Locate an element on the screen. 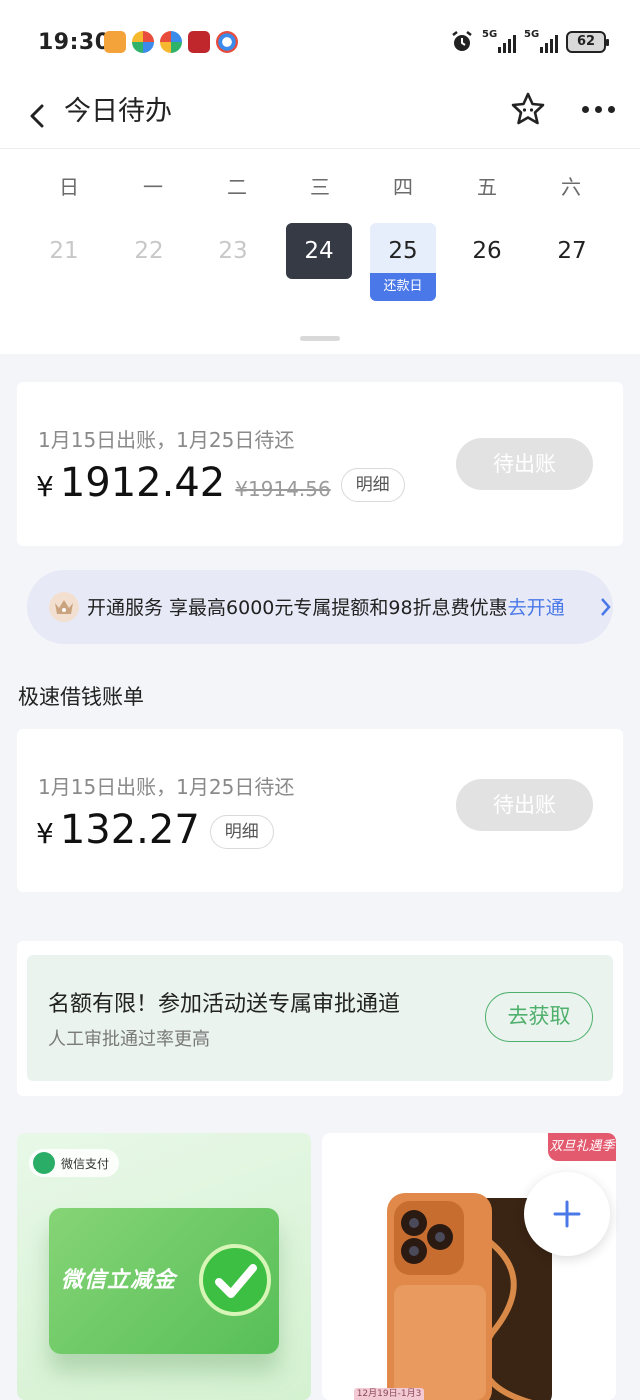 The image size is (640, 1400). add-button is located at coordinates (567, 1214).